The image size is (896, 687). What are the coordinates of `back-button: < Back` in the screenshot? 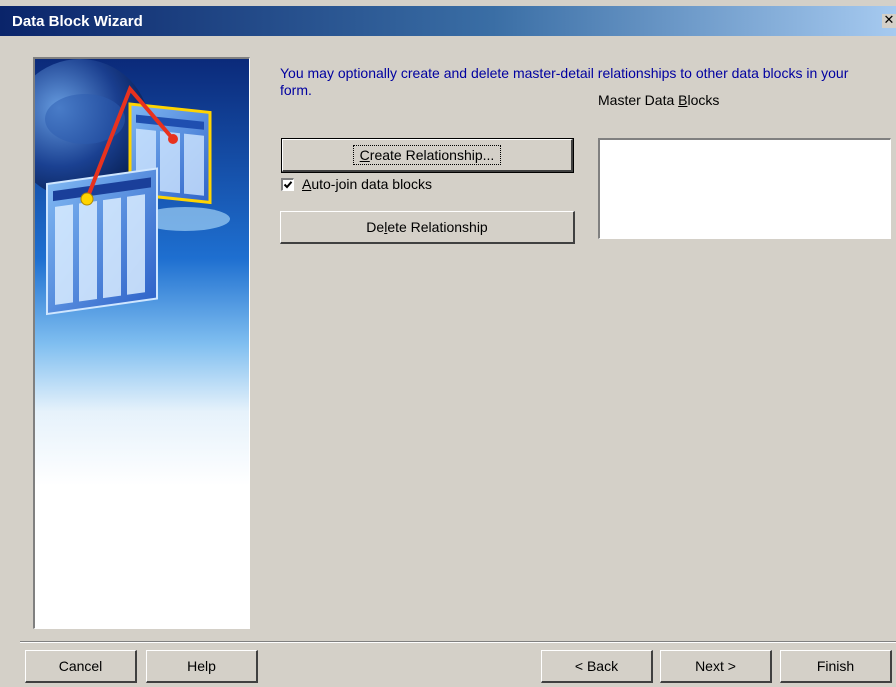 It's located at (597, 666).